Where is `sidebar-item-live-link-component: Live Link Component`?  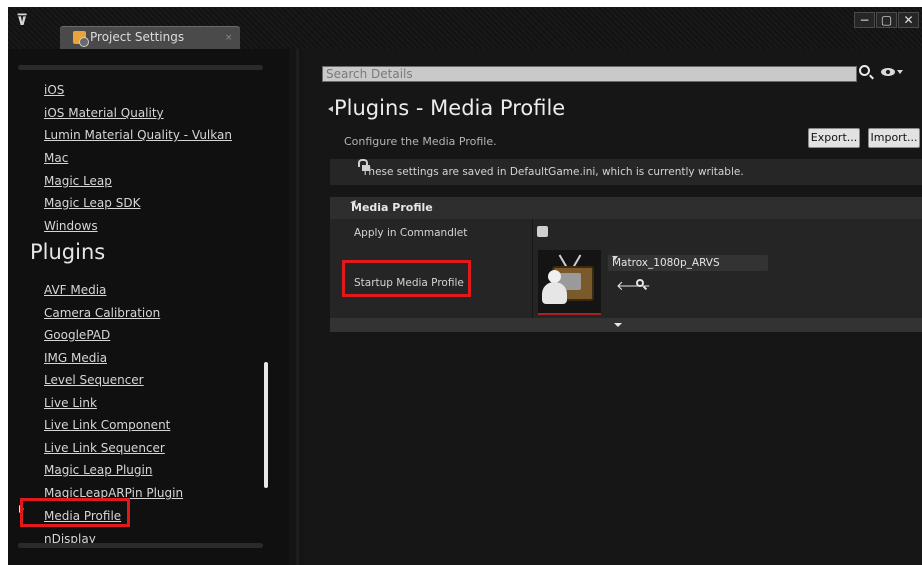
sidebar-item-live-link-component: Live Link Component is located at coordinates (107, 426).